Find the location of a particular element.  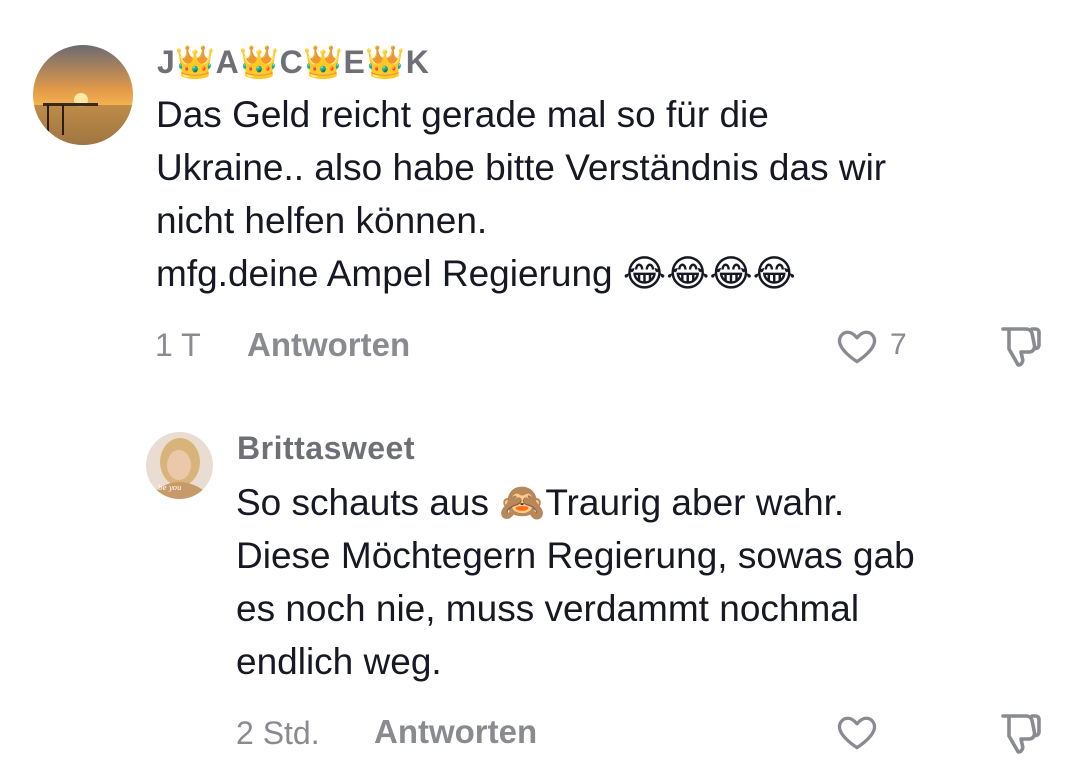

comment-line: mfg.deine Ampel Regierung 😂😂😂😂 is located at coordinates (476, 273).